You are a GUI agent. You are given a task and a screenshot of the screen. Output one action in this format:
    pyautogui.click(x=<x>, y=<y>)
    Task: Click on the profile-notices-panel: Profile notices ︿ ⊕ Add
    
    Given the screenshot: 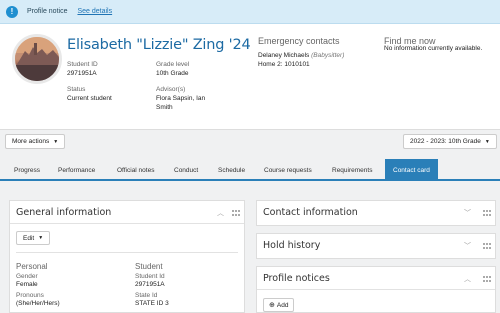 What is the action you would take?
    pyautogui.click(x=376, y=289)
    